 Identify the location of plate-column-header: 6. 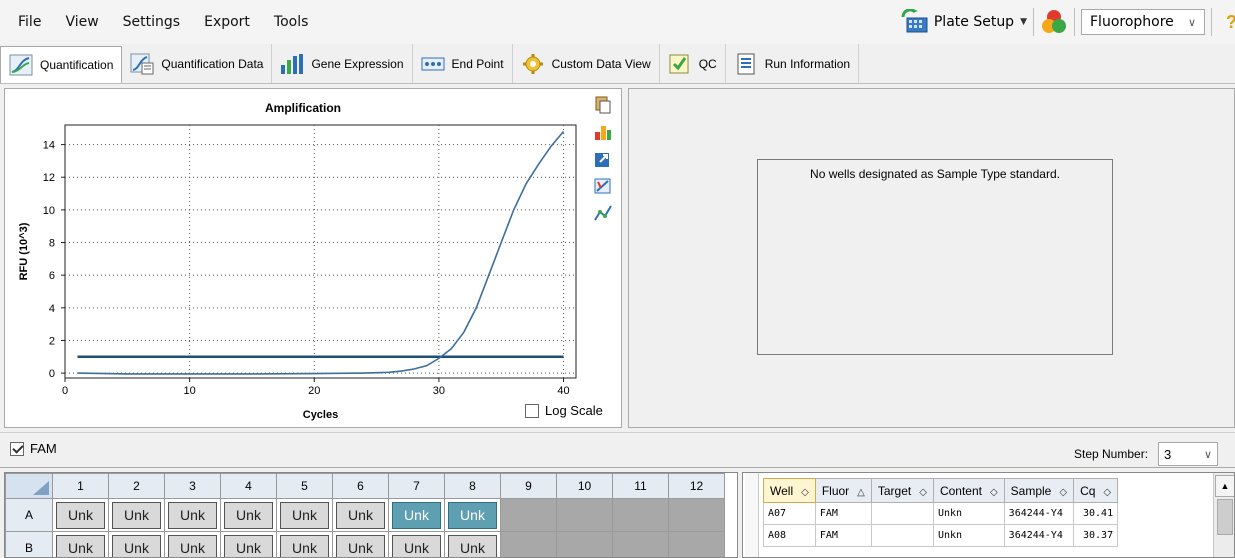
(360, 486).